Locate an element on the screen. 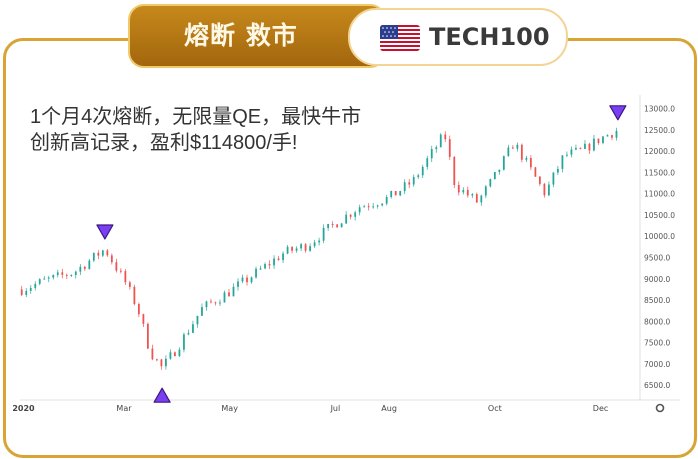 The image size is (698, 459). y-tick-label: 8500.0 is located at coordinates (657, 300).